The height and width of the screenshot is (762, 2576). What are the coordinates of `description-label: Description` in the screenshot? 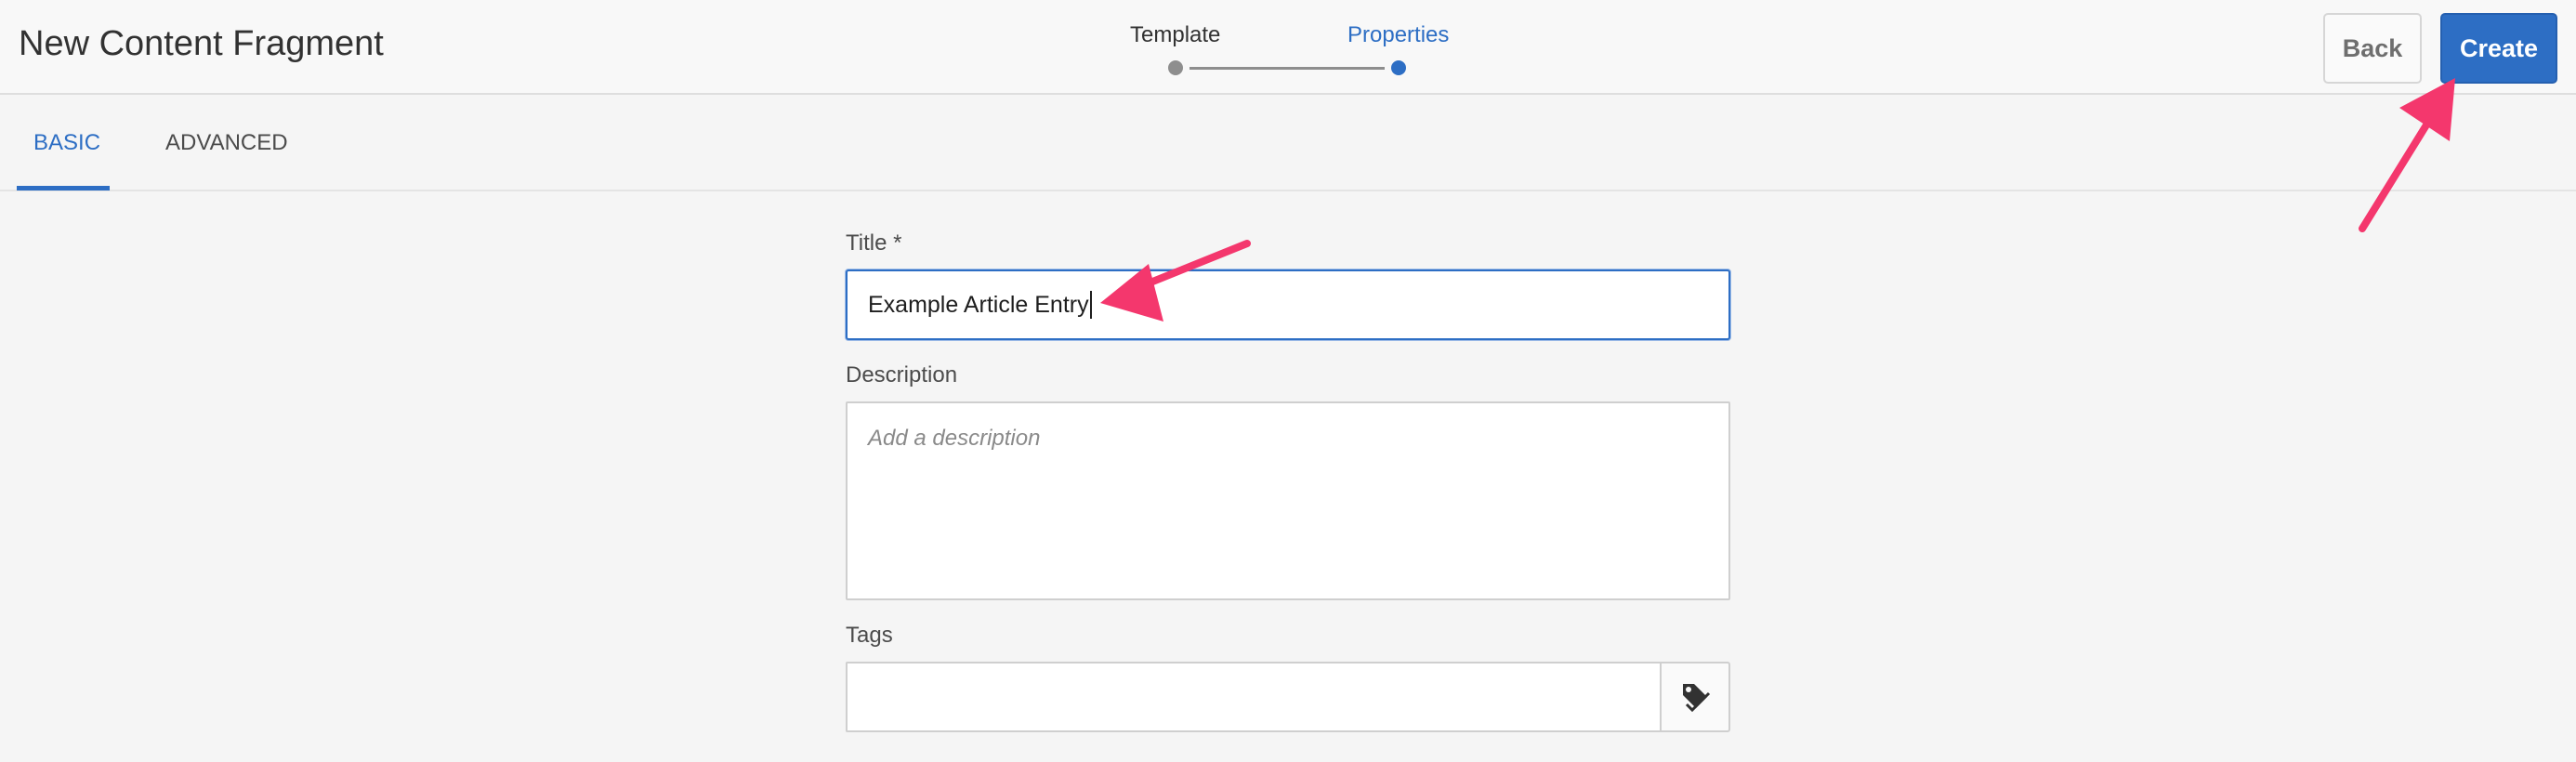 It's located at (902, 375).